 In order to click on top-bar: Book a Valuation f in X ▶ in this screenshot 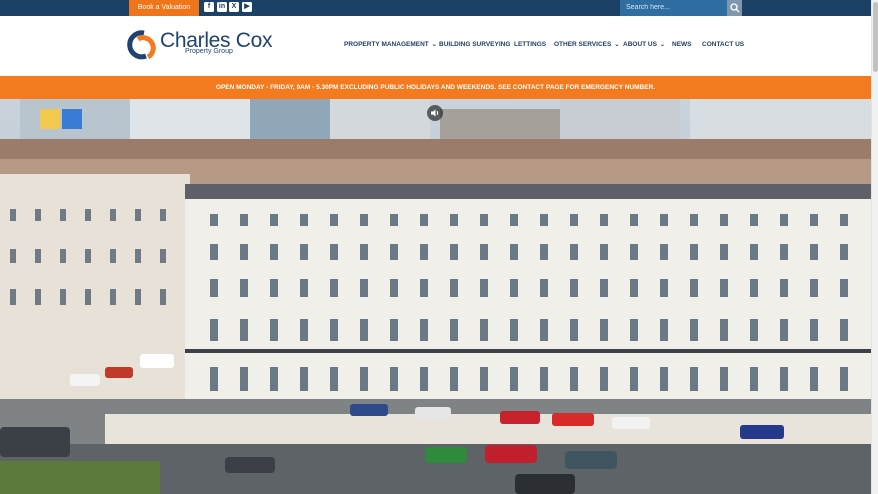, I will do `click(435, 8)`.